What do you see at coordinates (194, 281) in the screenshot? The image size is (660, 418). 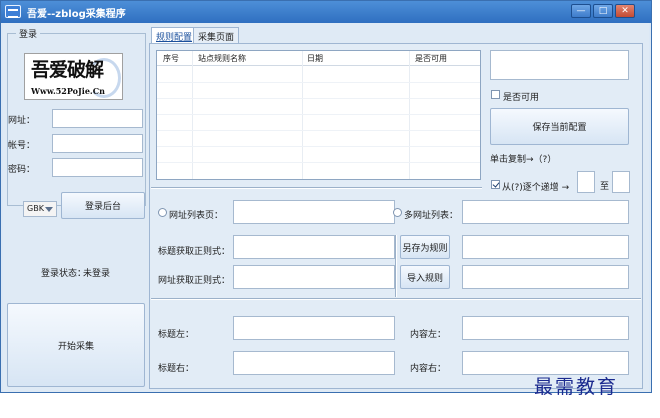 I see `url-regex-label: 网址获取正则式：` at bounding box center [194, 281].